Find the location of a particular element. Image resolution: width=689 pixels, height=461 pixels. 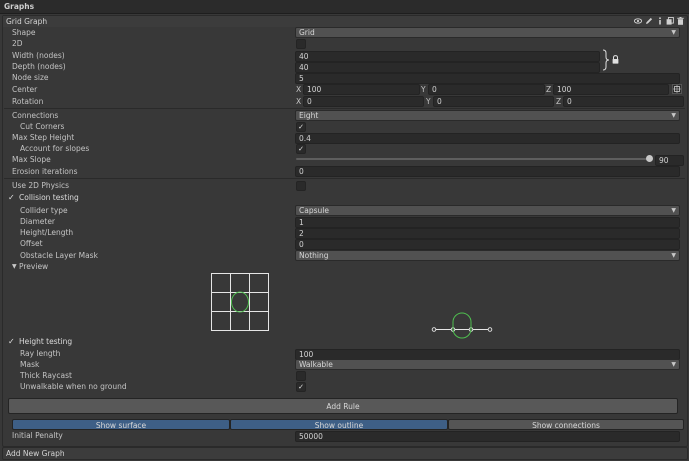

cut-corners-label: Cut Corners is located at coordinates (42, 126).